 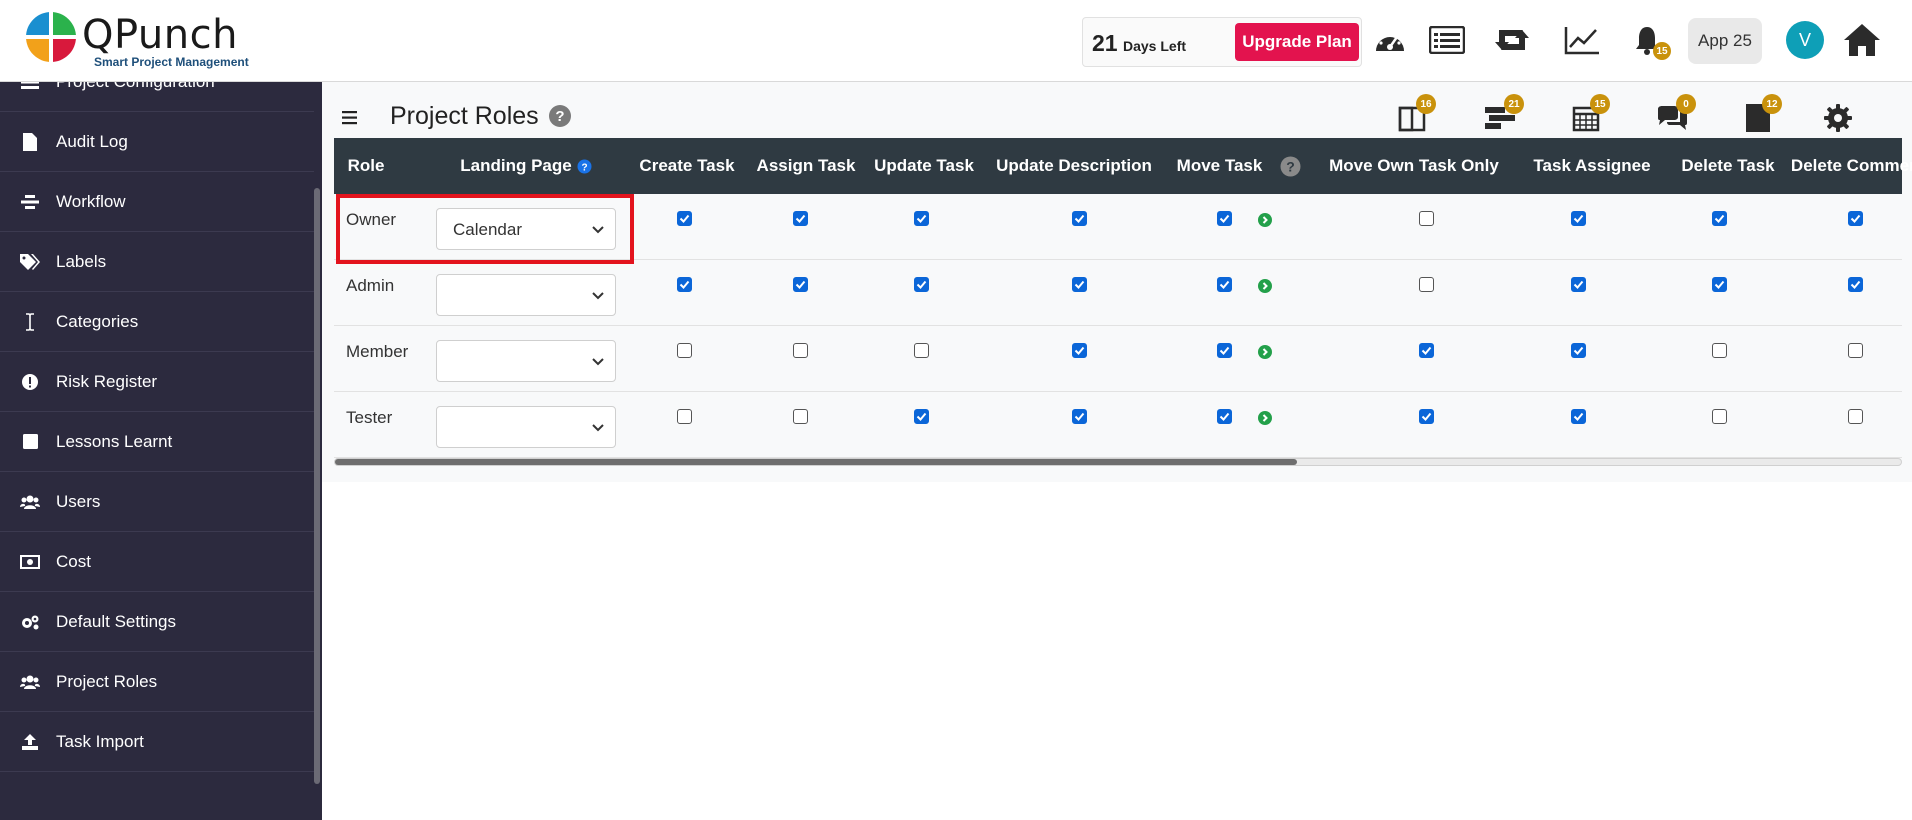 What do you see at coordinates (816, 462) in the screenshot?
I see `scrollbar-thumb` at bounding box center [816, 462].